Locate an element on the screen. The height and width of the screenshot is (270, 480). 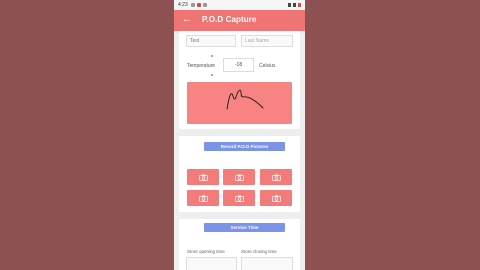
details-card: Test Last Name Temperature -18 Celsius is located at coordinates (239, 80).